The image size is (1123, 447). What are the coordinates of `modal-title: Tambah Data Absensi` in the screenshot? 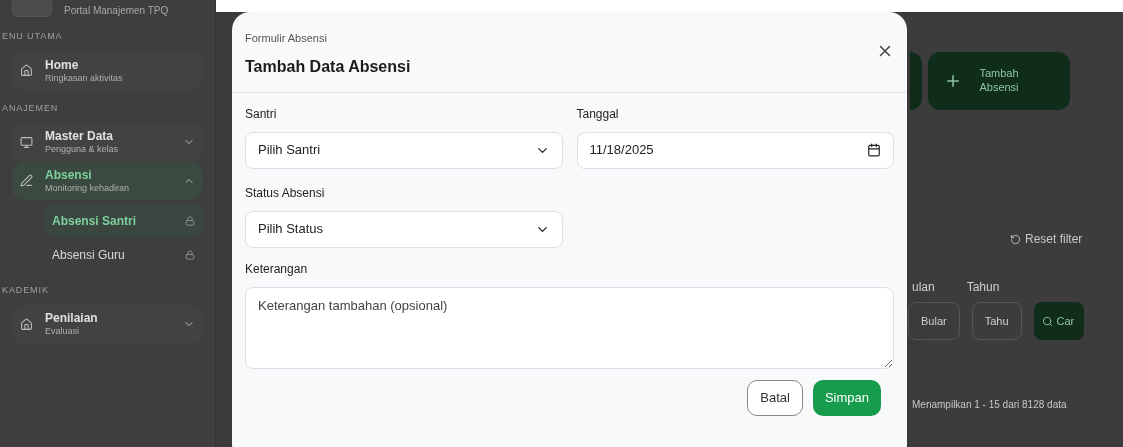 It's located at (328, 66).